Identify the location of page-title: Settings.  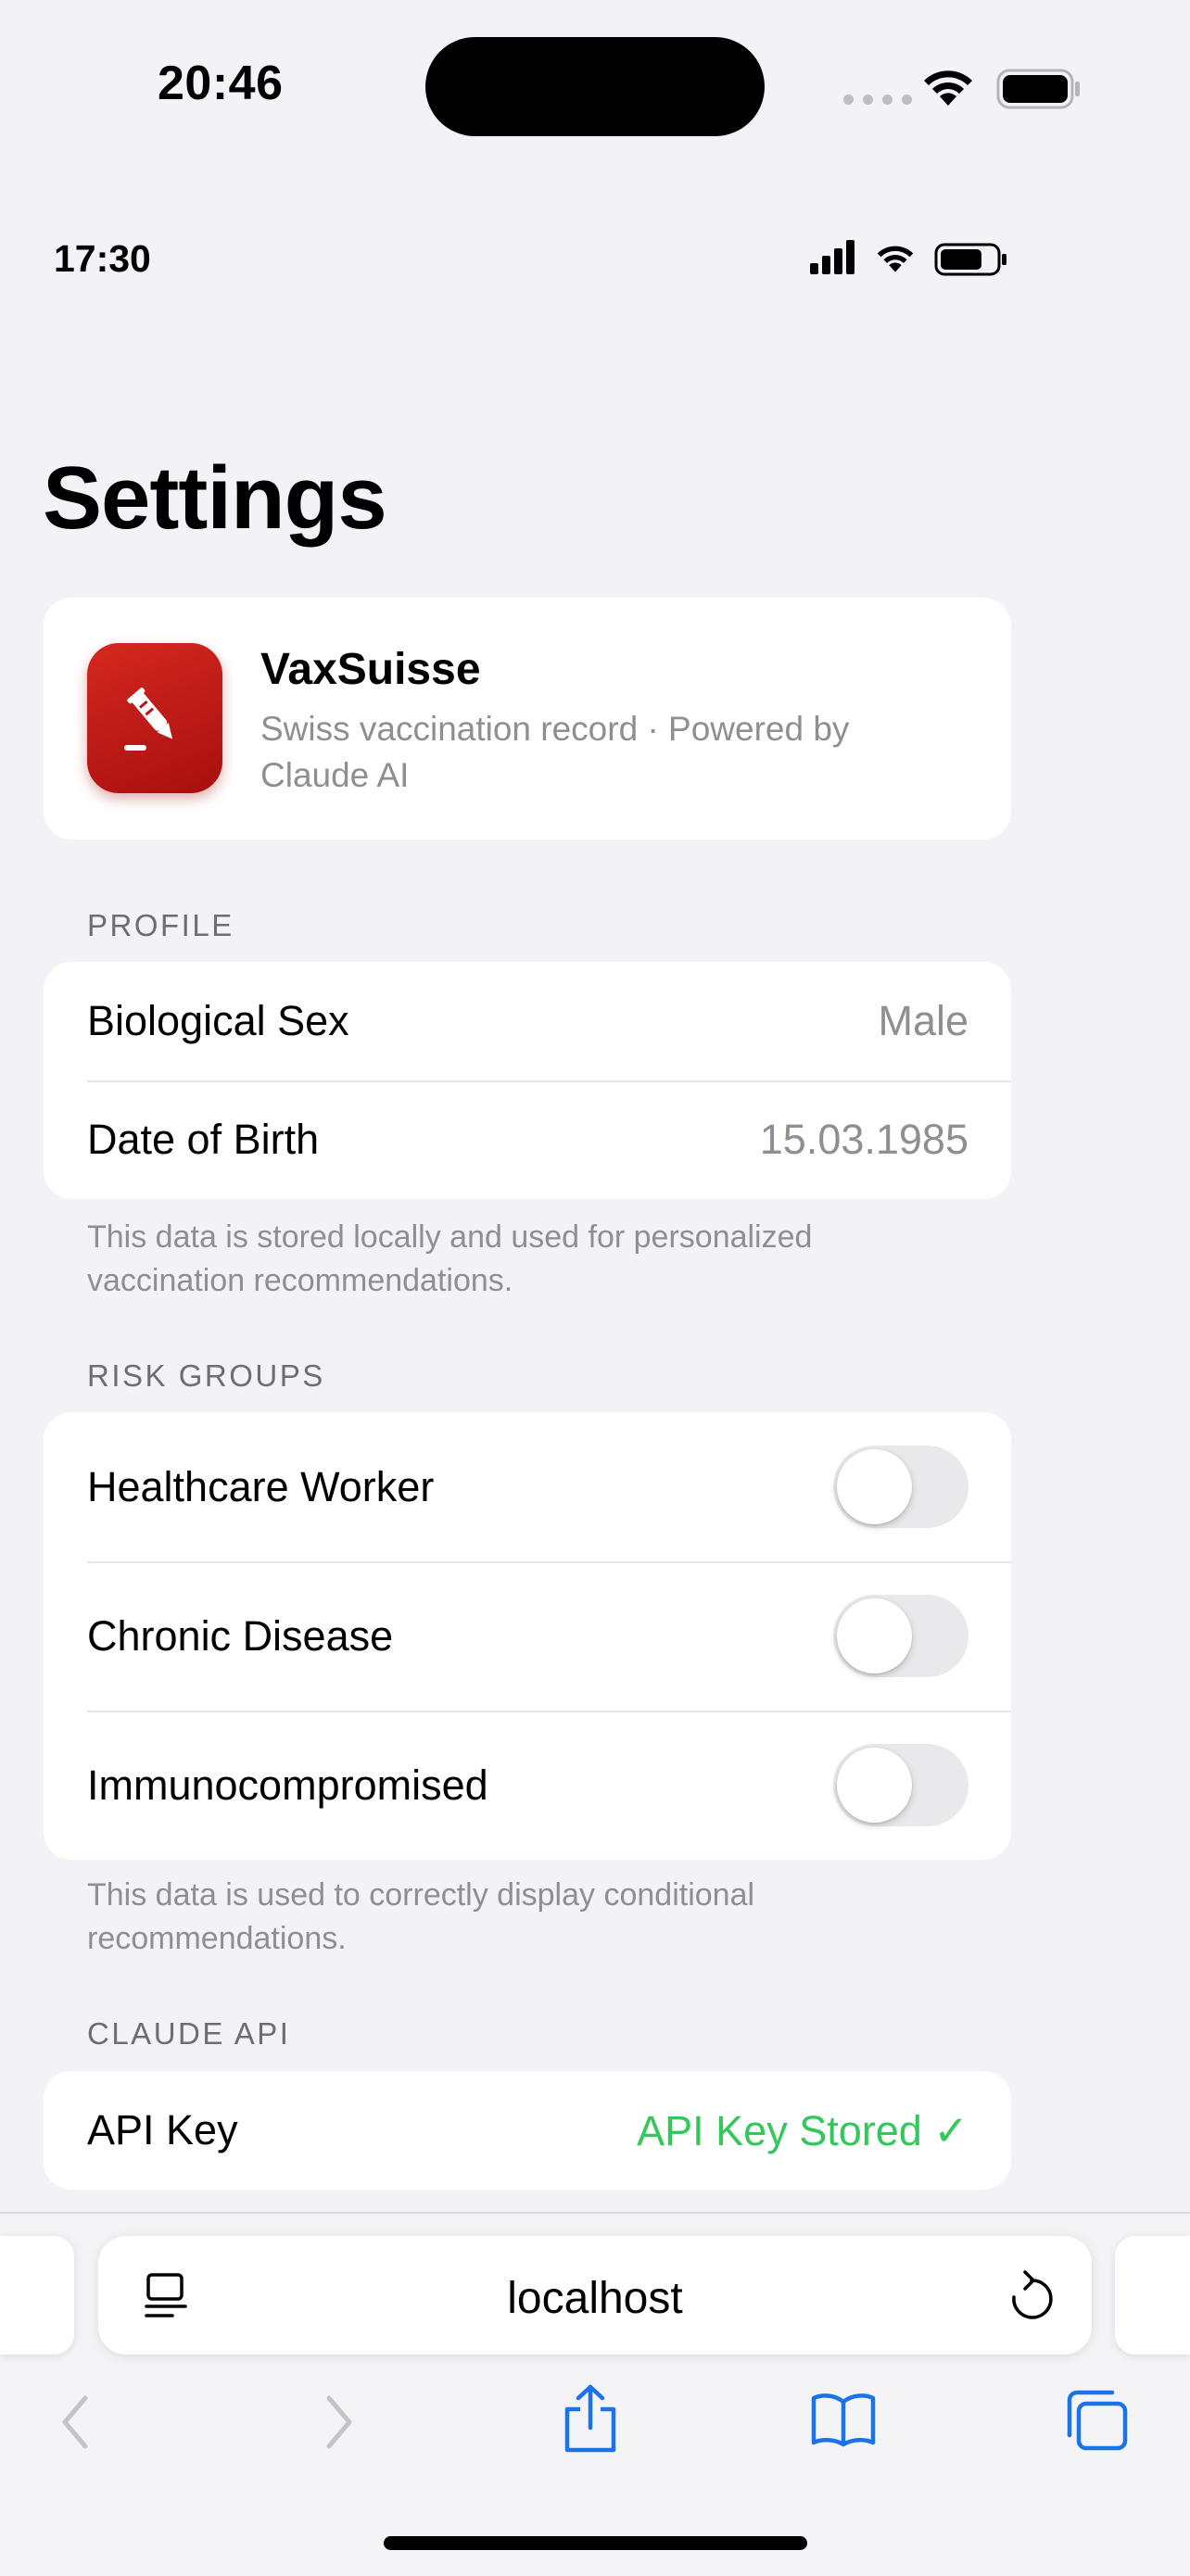
(215, 498).